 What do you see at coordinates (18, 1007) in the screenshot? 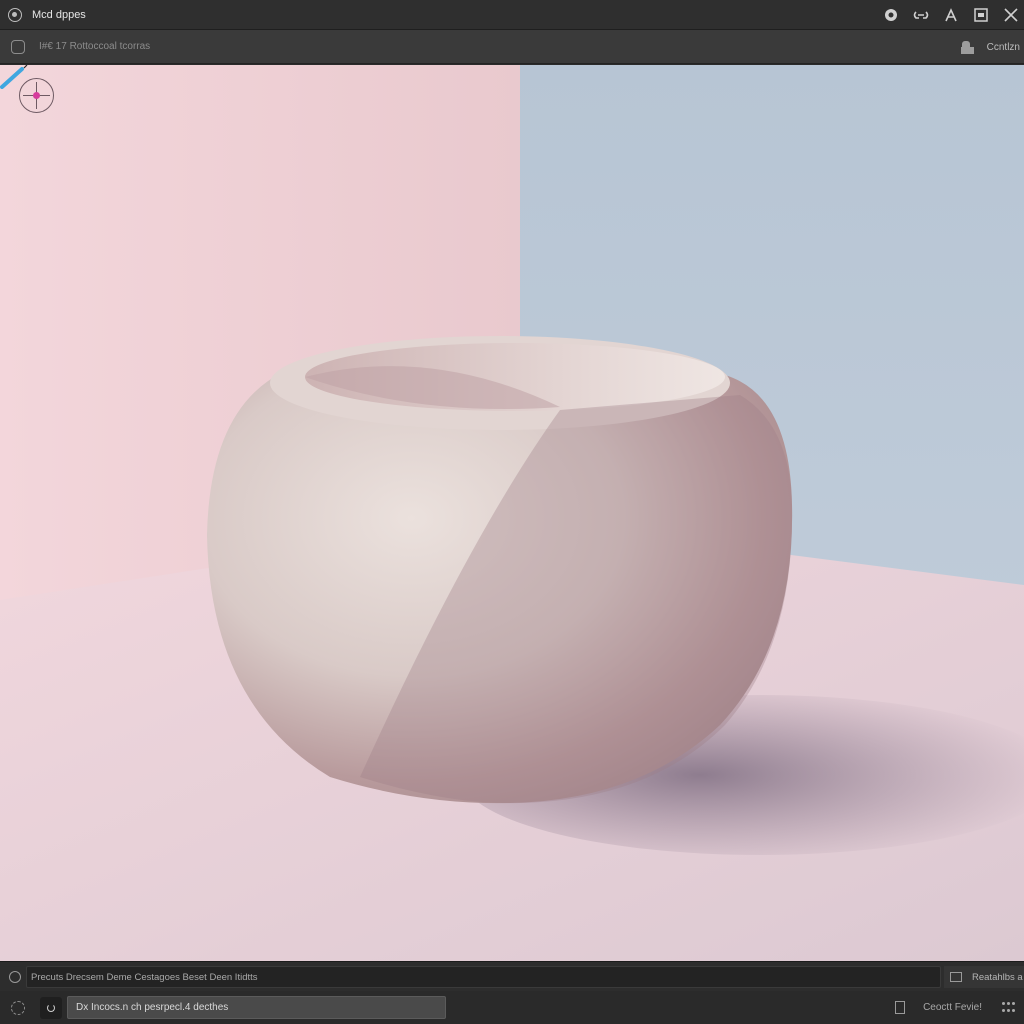
I see `sync-icon` at bounding box center [18, 1007].